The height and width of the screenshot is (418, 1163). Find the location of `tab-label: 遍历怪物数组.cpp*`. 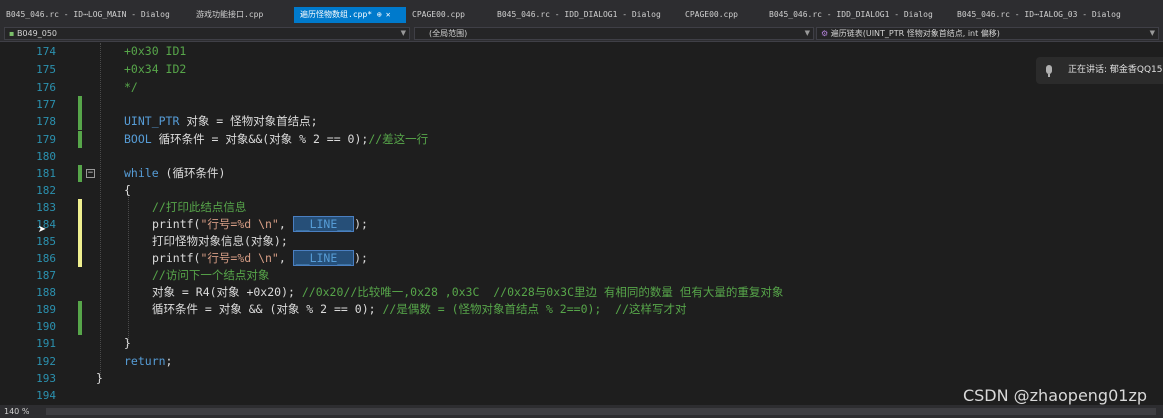

tab-label: 遍历怪物数组.cpp* is located at coordinates (336, 14).